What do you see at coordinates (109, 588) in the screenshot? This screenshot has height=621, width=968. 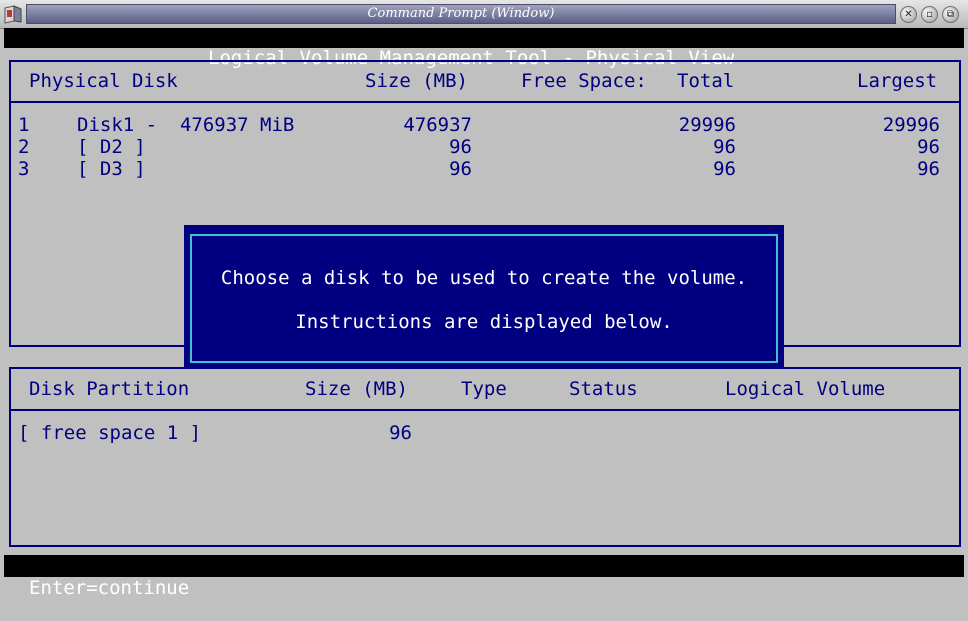 I see `status-text: Enter=continue` at bounding box center [109, 588].